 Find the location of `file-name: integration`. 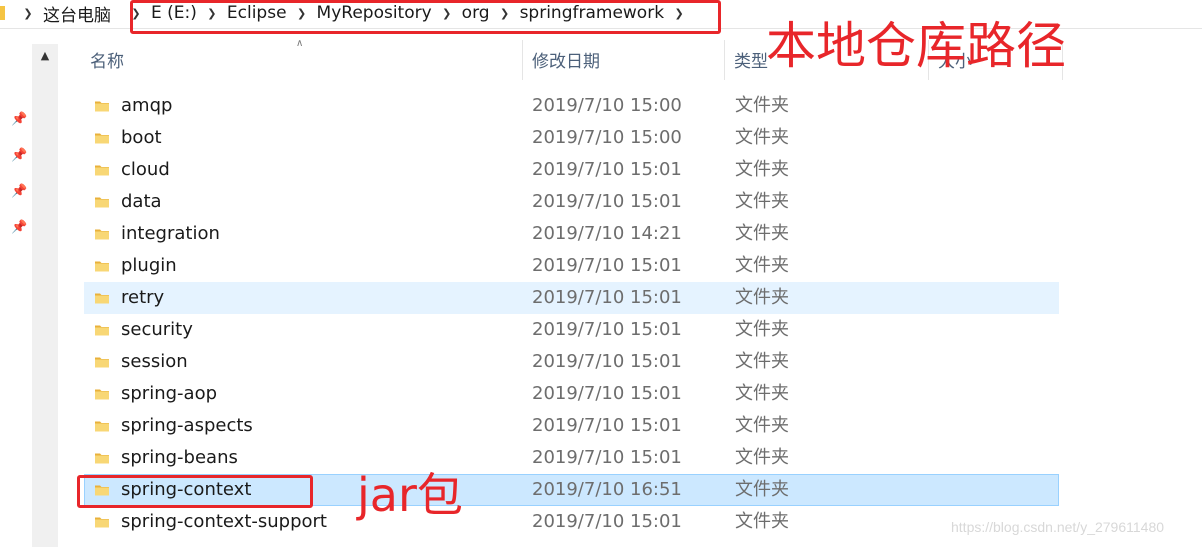

file-name: integration is located at coordinates (170, 233).